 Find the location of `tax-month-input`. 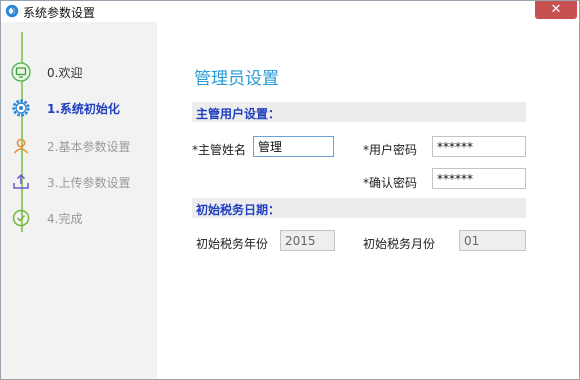

tax-month-input is located at coordinates (492, 240).